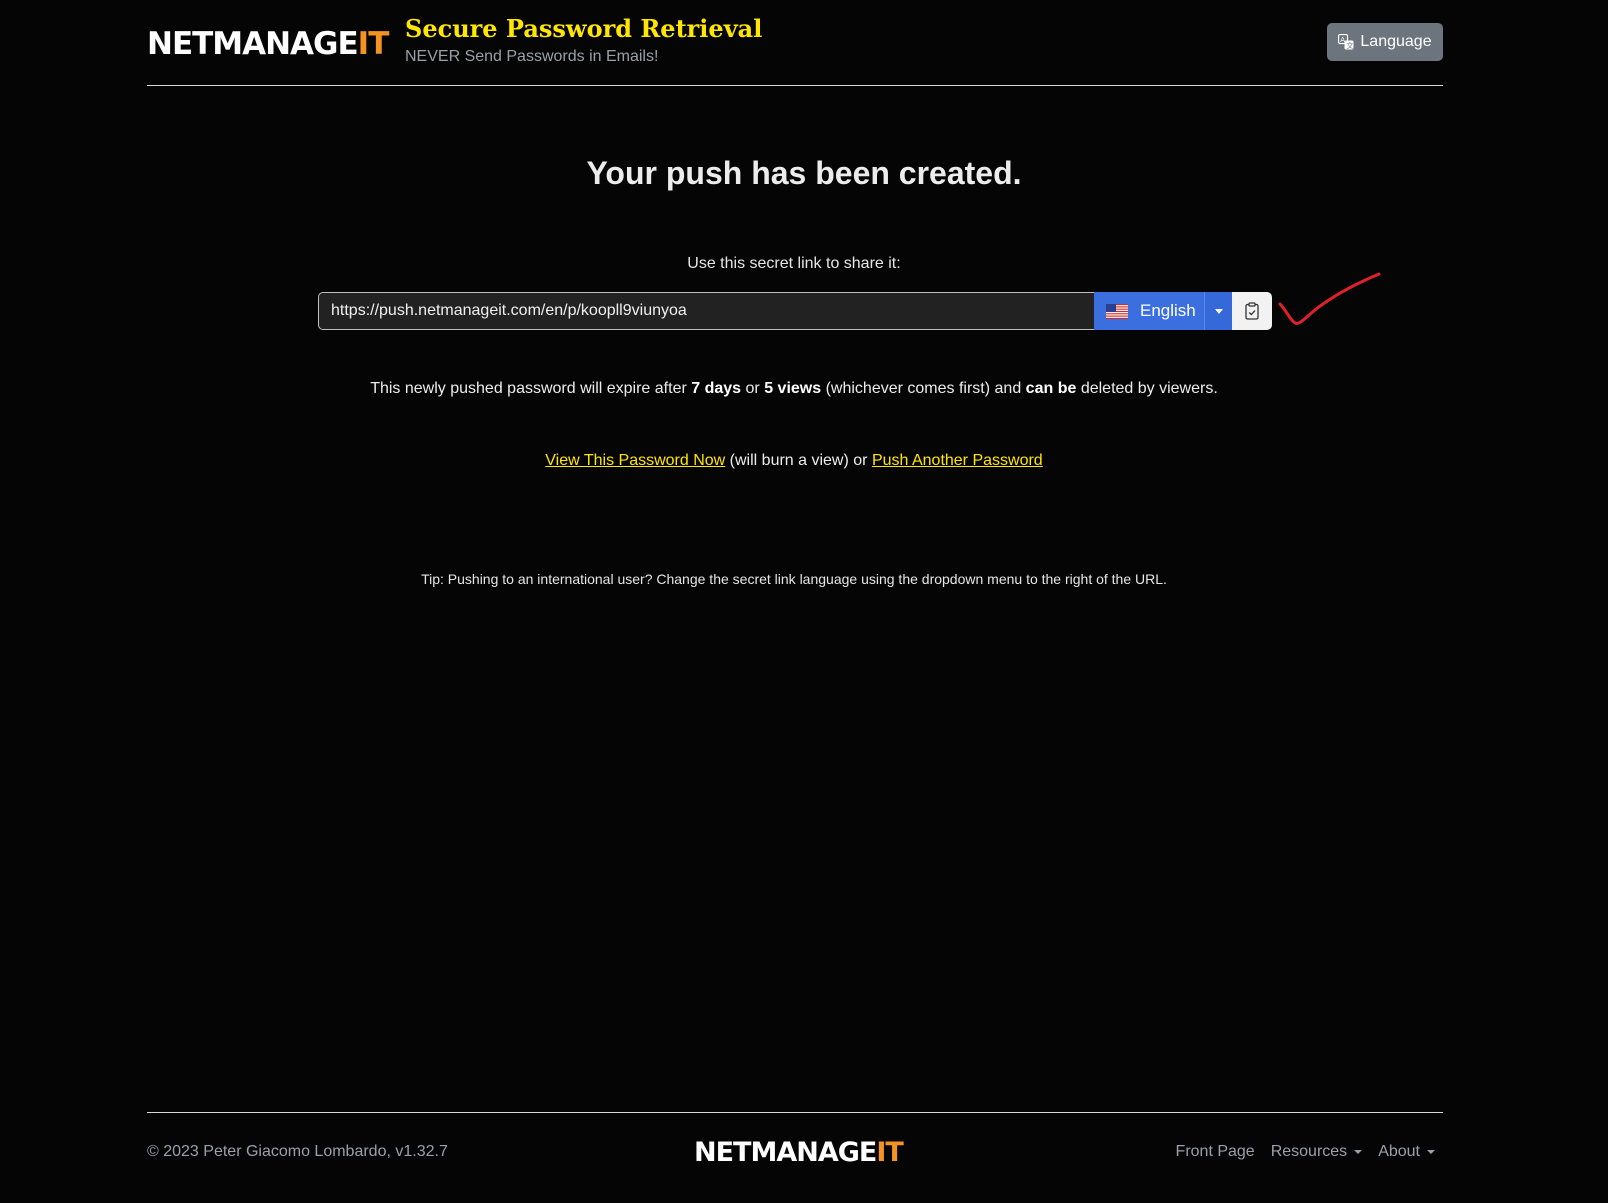 The image size is (1608, 1203). I want to click on footer-logo-accent: IT, so click(889, 1152).